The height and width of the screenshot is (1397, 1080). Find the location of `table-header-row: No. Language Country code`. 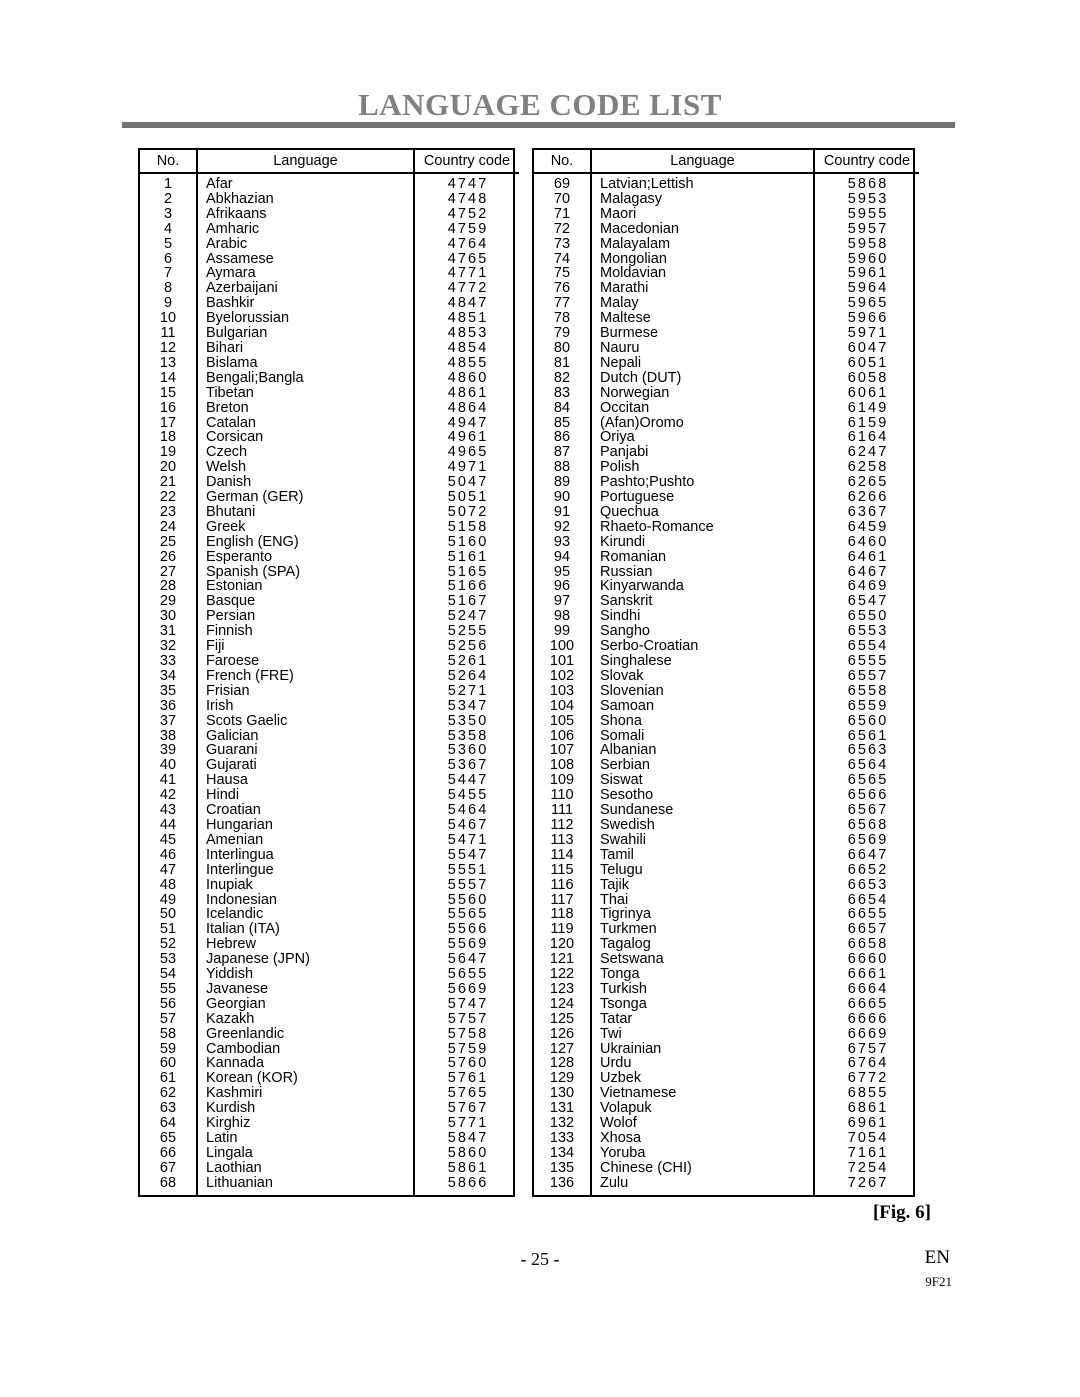

table-header-row: No. Language Country code is located at coordinates (726, 162).